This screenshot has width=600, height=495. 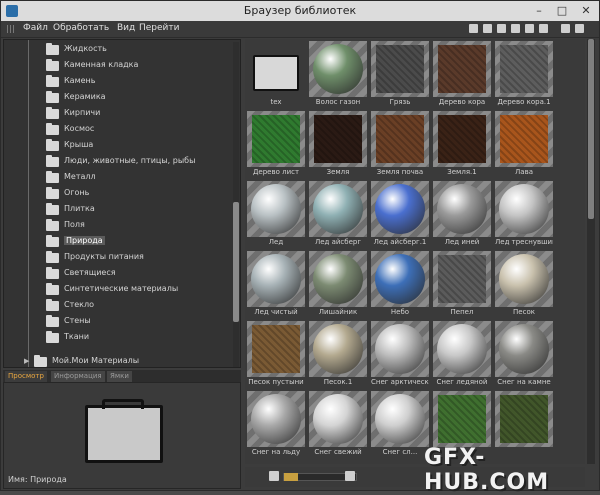 I want to click on tree-item: Камень, so click(x=118, y=82).